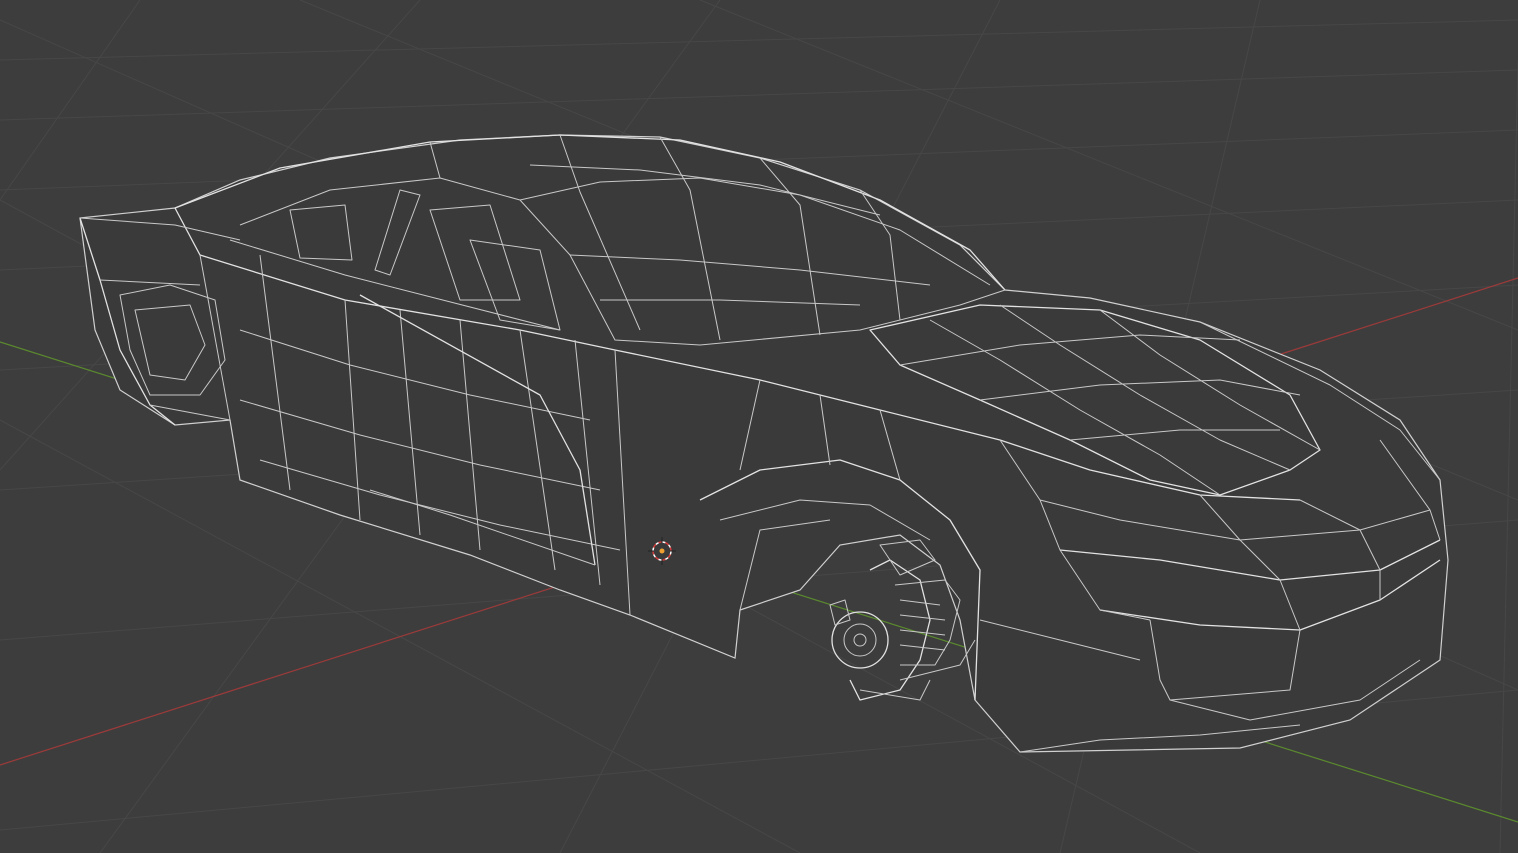 The height and width of the screenshot is (853, 1518). What do you see at coordinates (662, 551) in the screenshot?
I see `object-origin-icon` at bounding box center [662, 551].